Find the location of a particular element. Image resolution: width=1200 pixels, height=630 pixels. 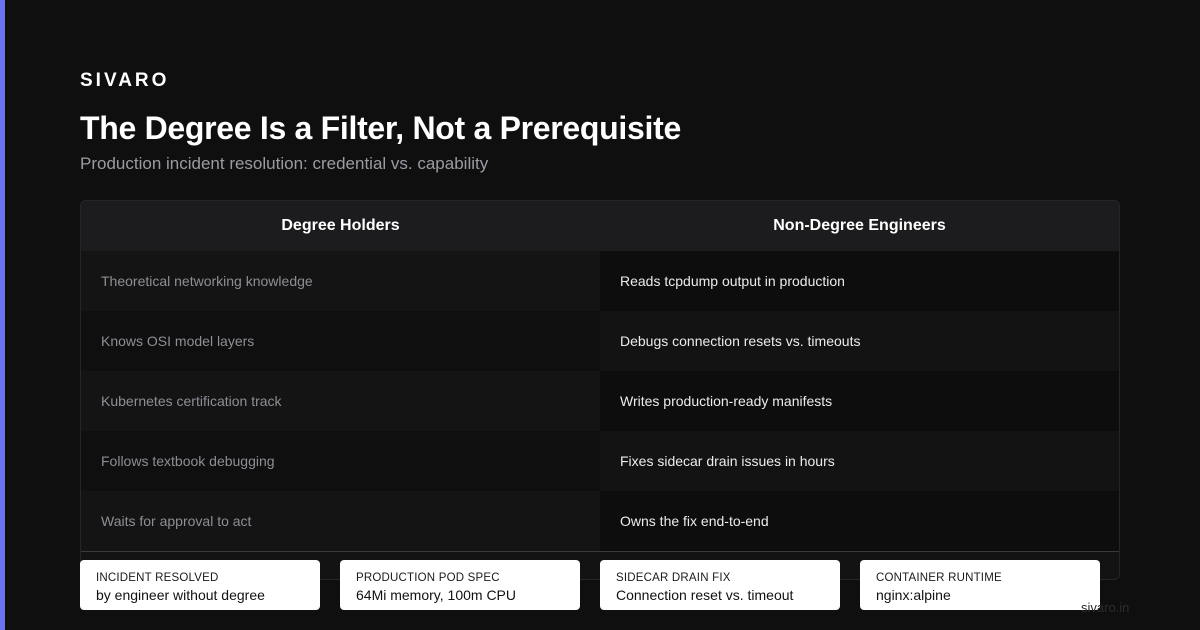

stat-value: 64Mi memory, 100m CPU is located at coordinates (436, 595).